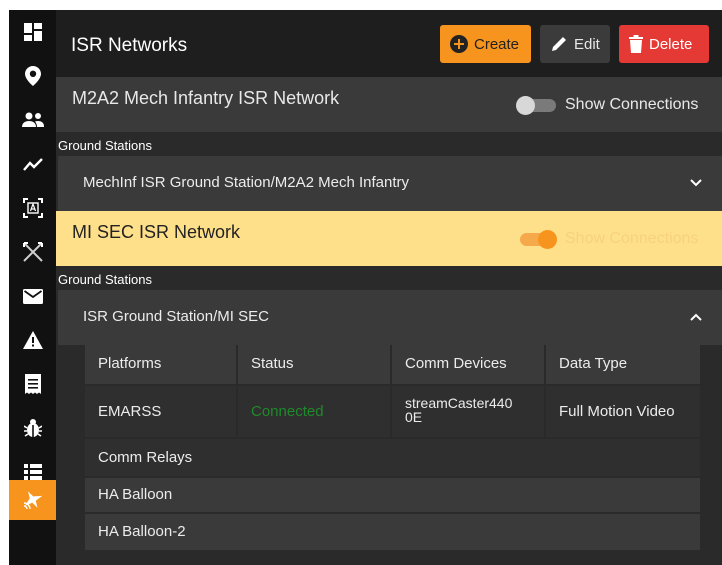 Image resolution: width=722 pixels, height=565 pixels. Describe the element at coordinates (468, 411) in the screenshot. I see `comm-device-cell: streamCaster440 0E` at that location.